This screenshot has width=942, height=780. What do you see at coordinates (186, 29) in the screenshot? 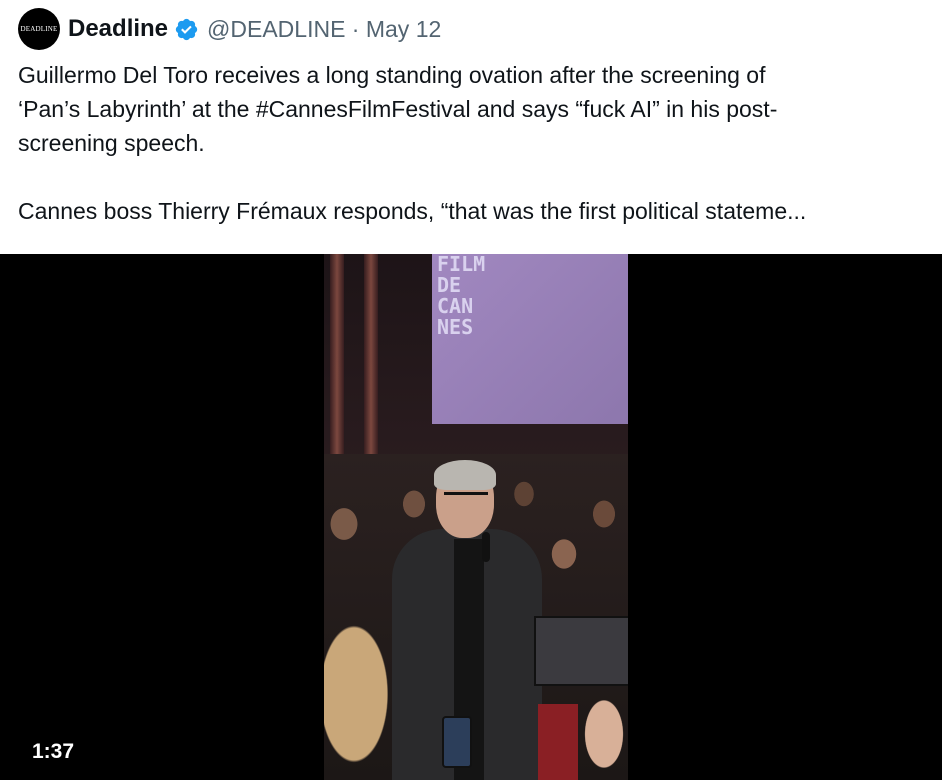
I see `verified-badge-icon` at bounding box center [186, 29].